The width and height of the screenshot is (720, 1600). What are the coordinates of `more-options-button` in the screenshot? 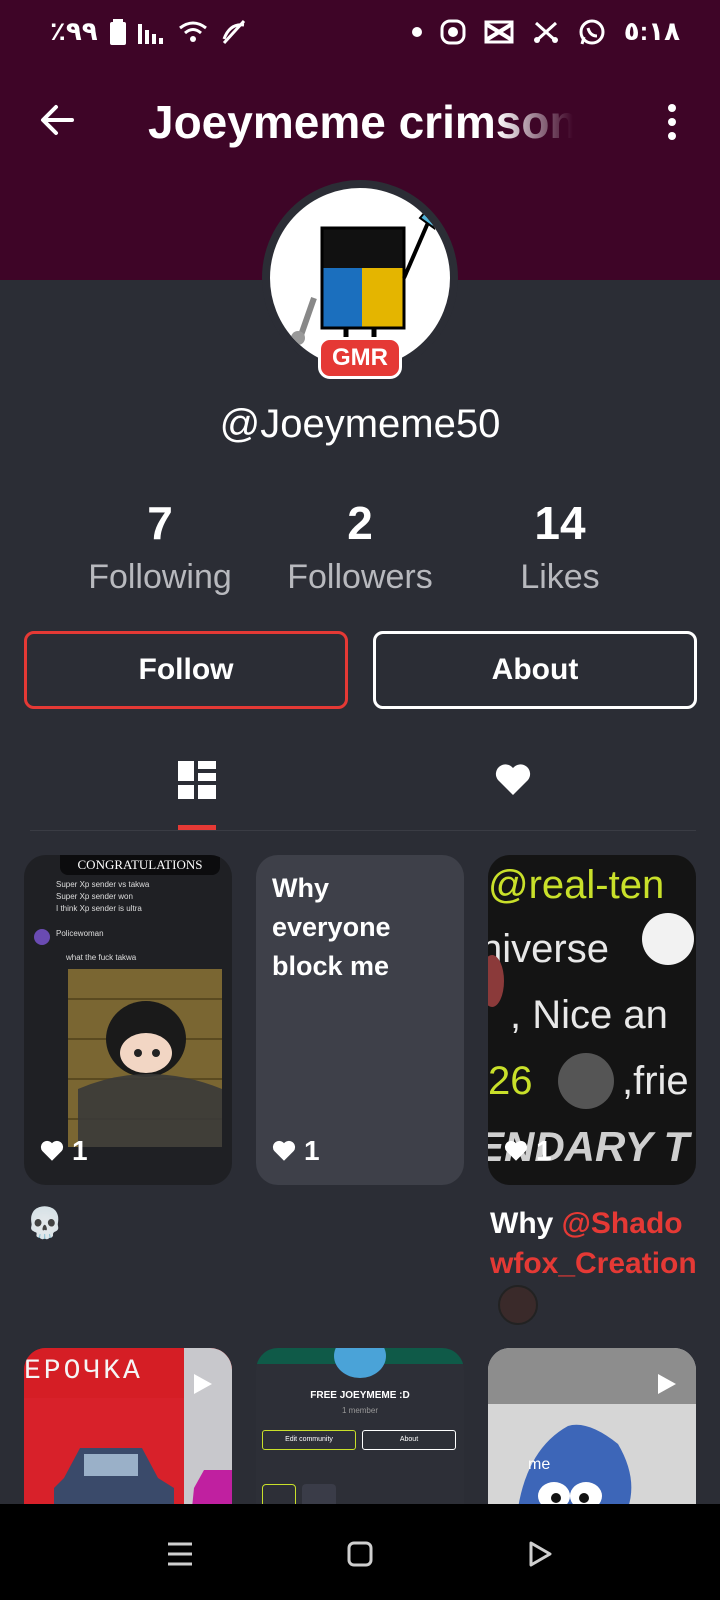 It's located at (672, 122).